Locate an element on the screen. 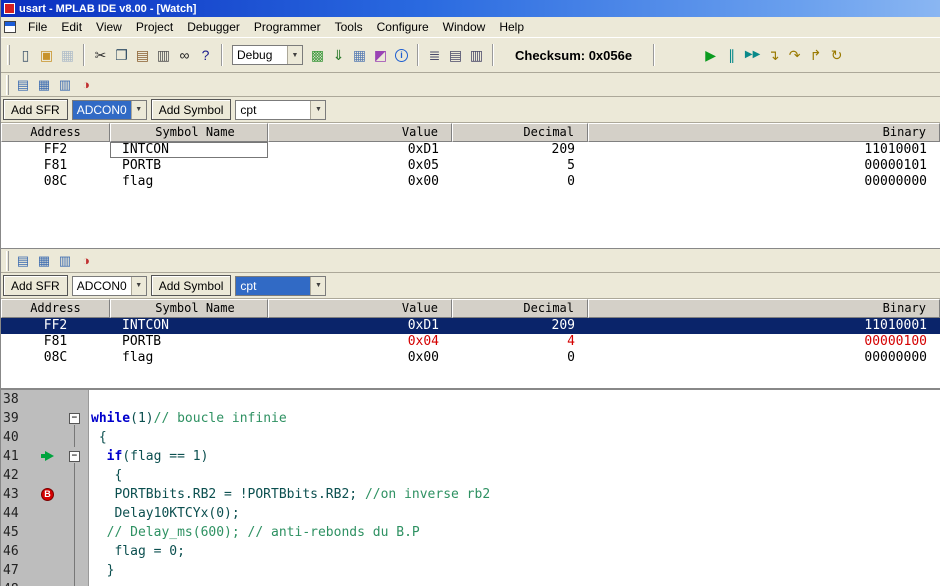  editor-gutter: 39 − is located at coordinates (45, 418).